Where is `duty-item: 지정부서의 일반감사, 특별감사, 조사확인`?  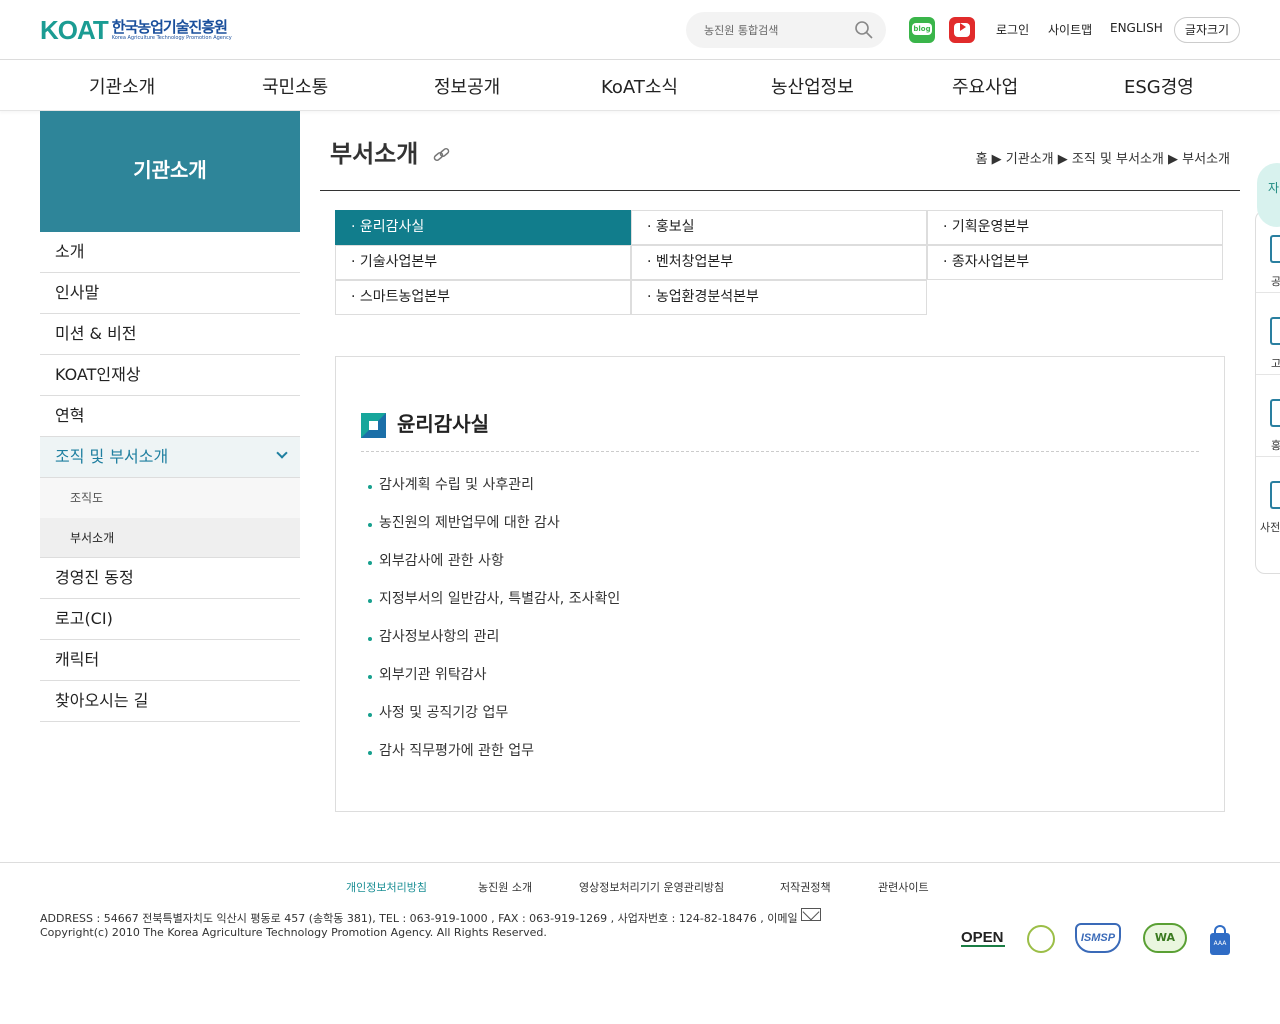
duty-item: 지정부서의 일반감사, 특별감사, 조사확인 is located at coordinates (494, 608).